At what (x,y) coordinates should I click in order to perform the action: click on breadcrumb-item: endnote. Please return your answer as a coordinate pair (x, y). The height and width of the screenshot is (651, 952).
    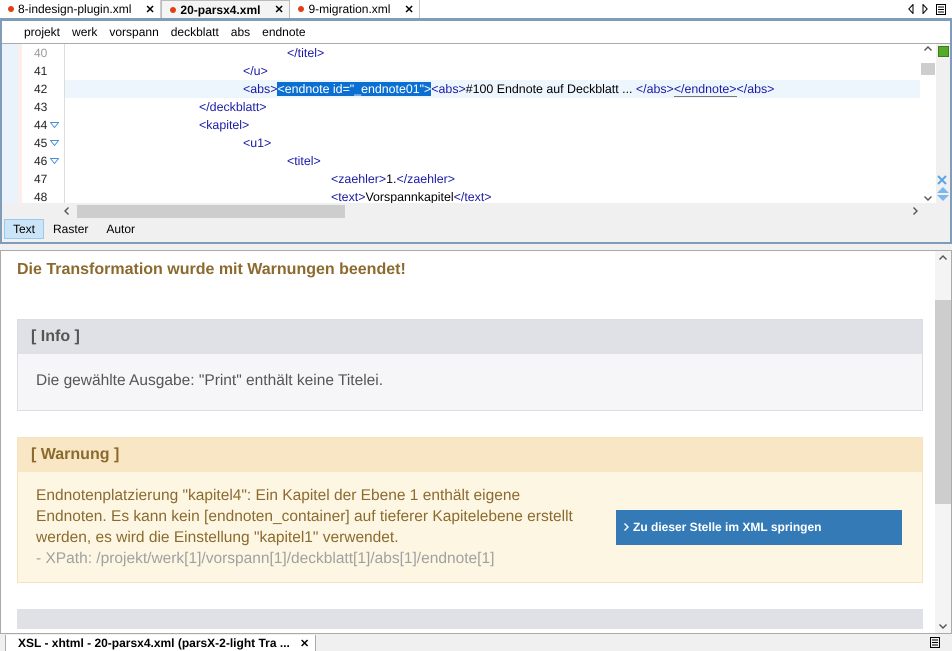
    Looking at the image, I should click on (284, 32).